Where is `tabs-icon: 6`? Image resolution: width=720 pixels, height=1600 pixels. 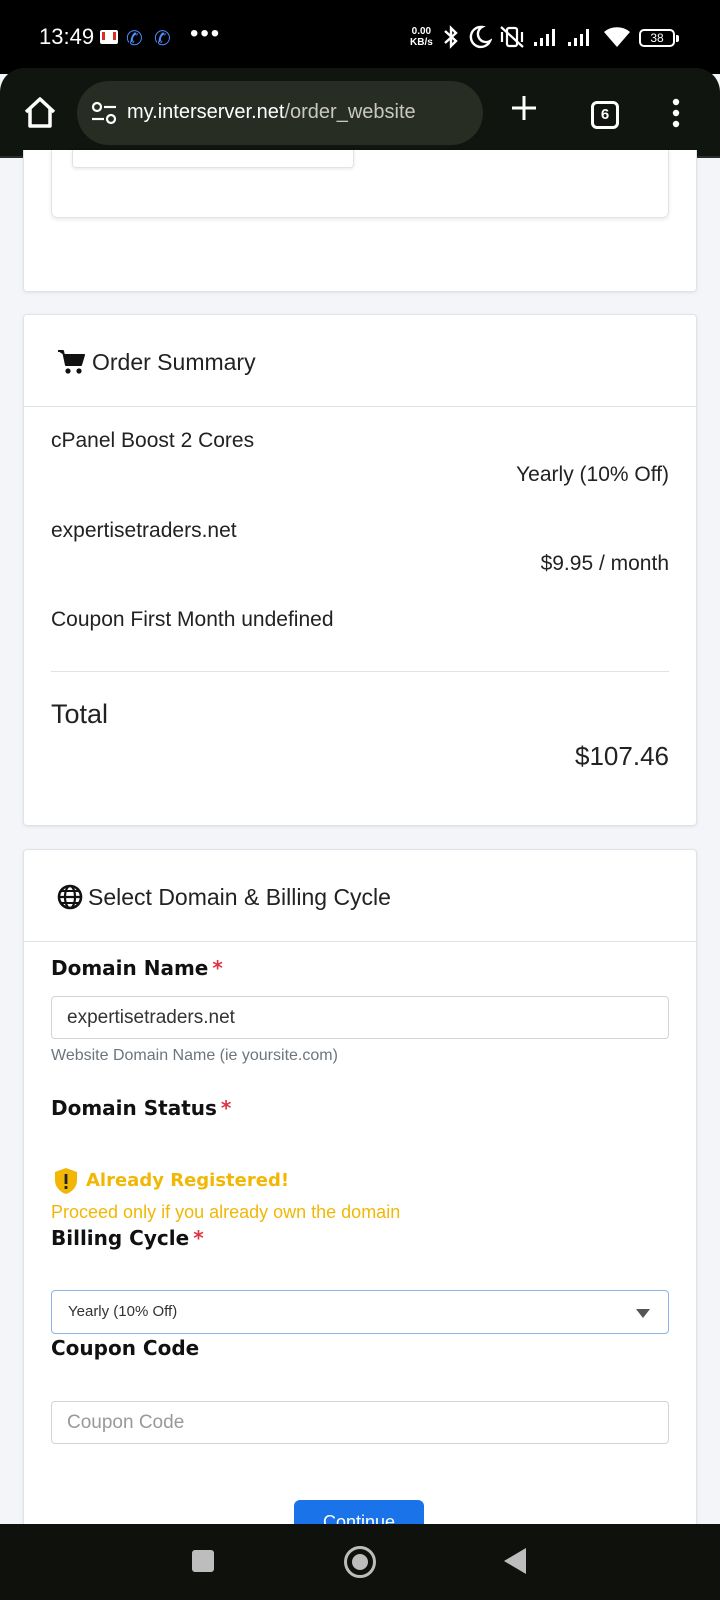 tabs-icon: 6 is located at coordinates (605, 115).